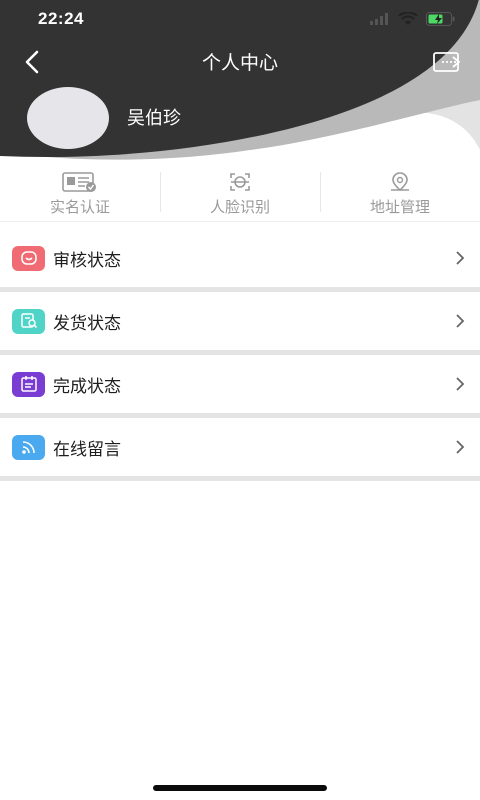 The image size is (480, 800). Describe the element at coordinates (240, 182) in the screenshot. I see `face-scan-icon` at that location.